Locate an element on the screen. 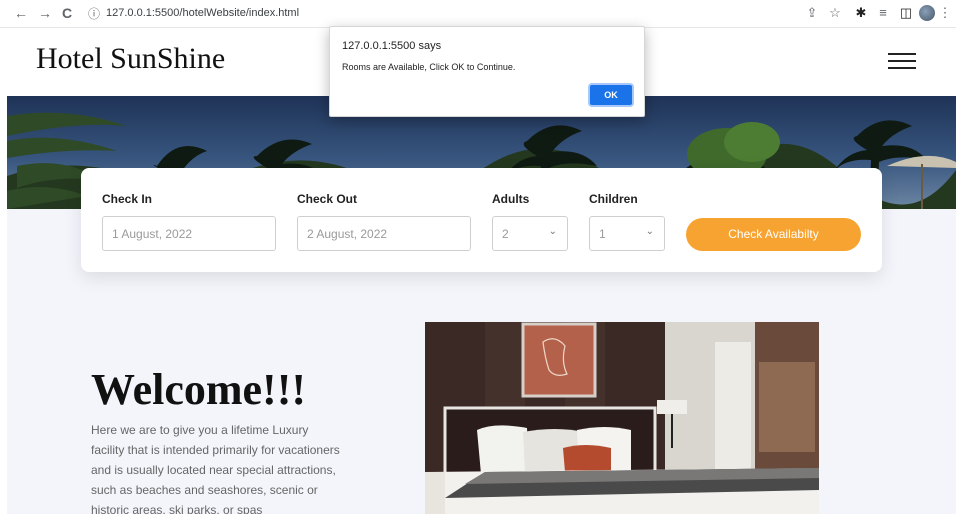 The width and height of the screenshot is (956, 514). check-in-label: Check In is located at coordinates (127, 199).